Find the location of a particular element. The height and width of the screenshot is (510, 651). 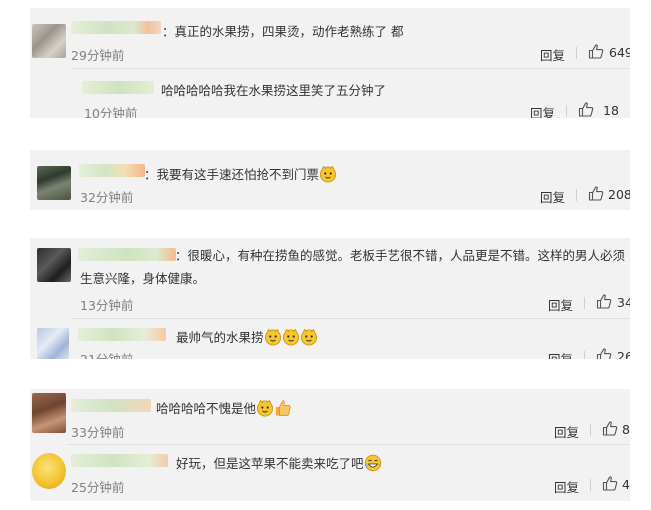

comment-time: 25分钟前 is located at coordinates (98, 487).